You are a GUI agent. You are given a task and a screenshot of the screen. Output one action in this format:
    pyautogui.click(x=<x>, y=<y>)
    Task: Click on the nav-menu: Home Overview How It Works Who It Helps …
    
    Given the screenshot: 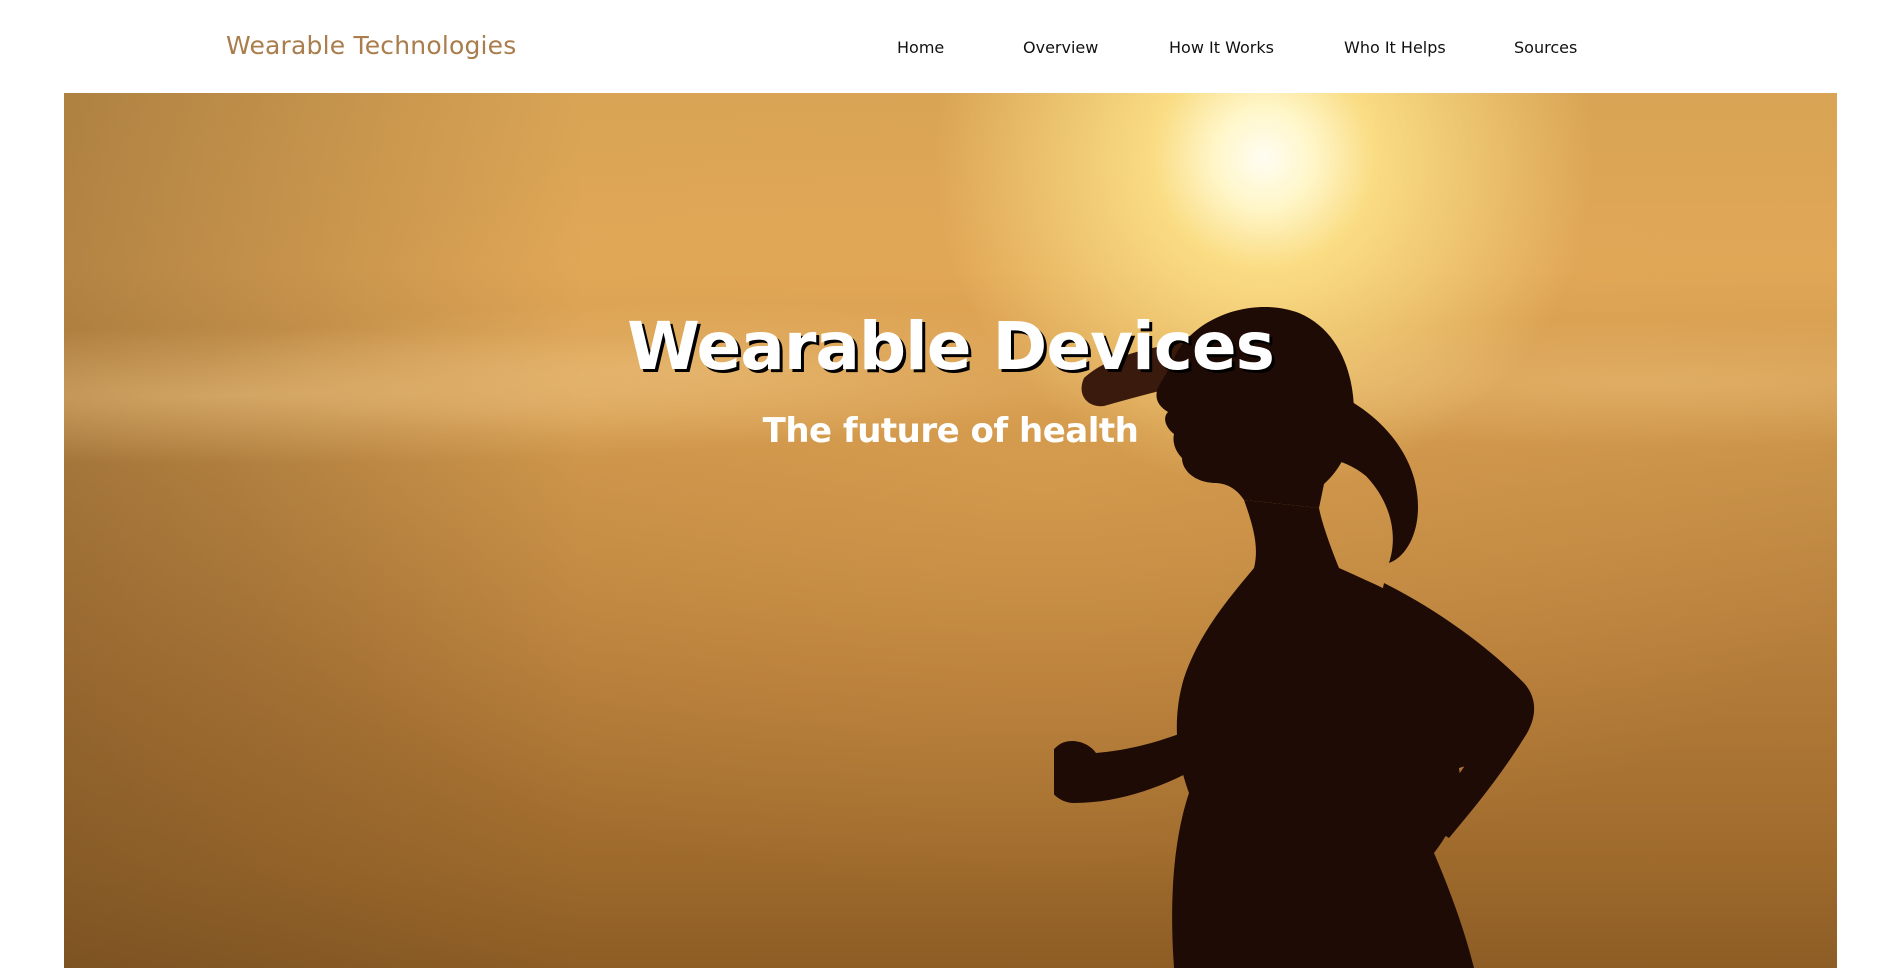 What is the action you would take?
    pyautogui.click(x=950, y=50)
    